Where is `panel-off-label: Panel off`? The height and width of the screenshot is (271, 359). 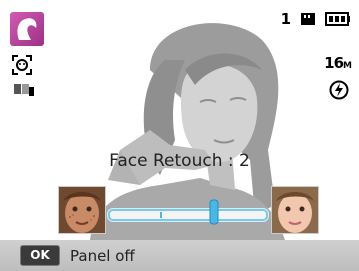 panel-off-label: Panel off is located at coordinates (102, 255).